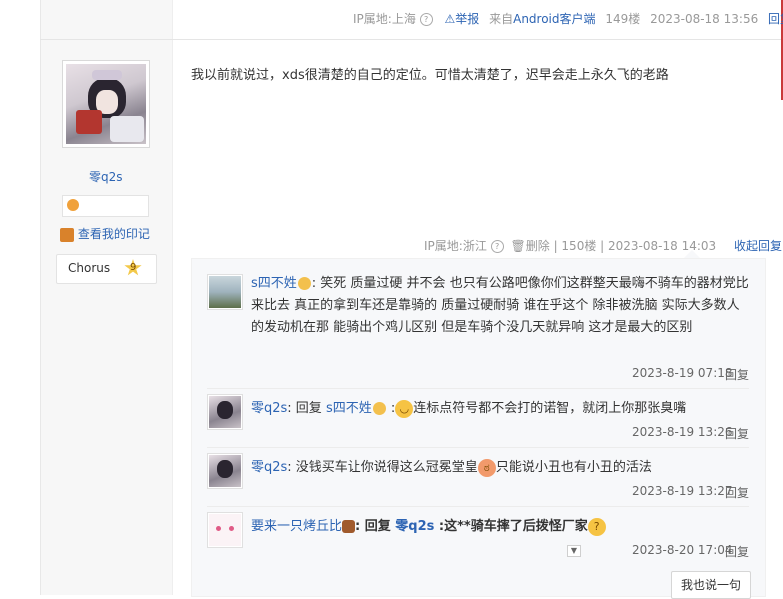  I want to click on username-link: 零q2s, so click(106, 176).